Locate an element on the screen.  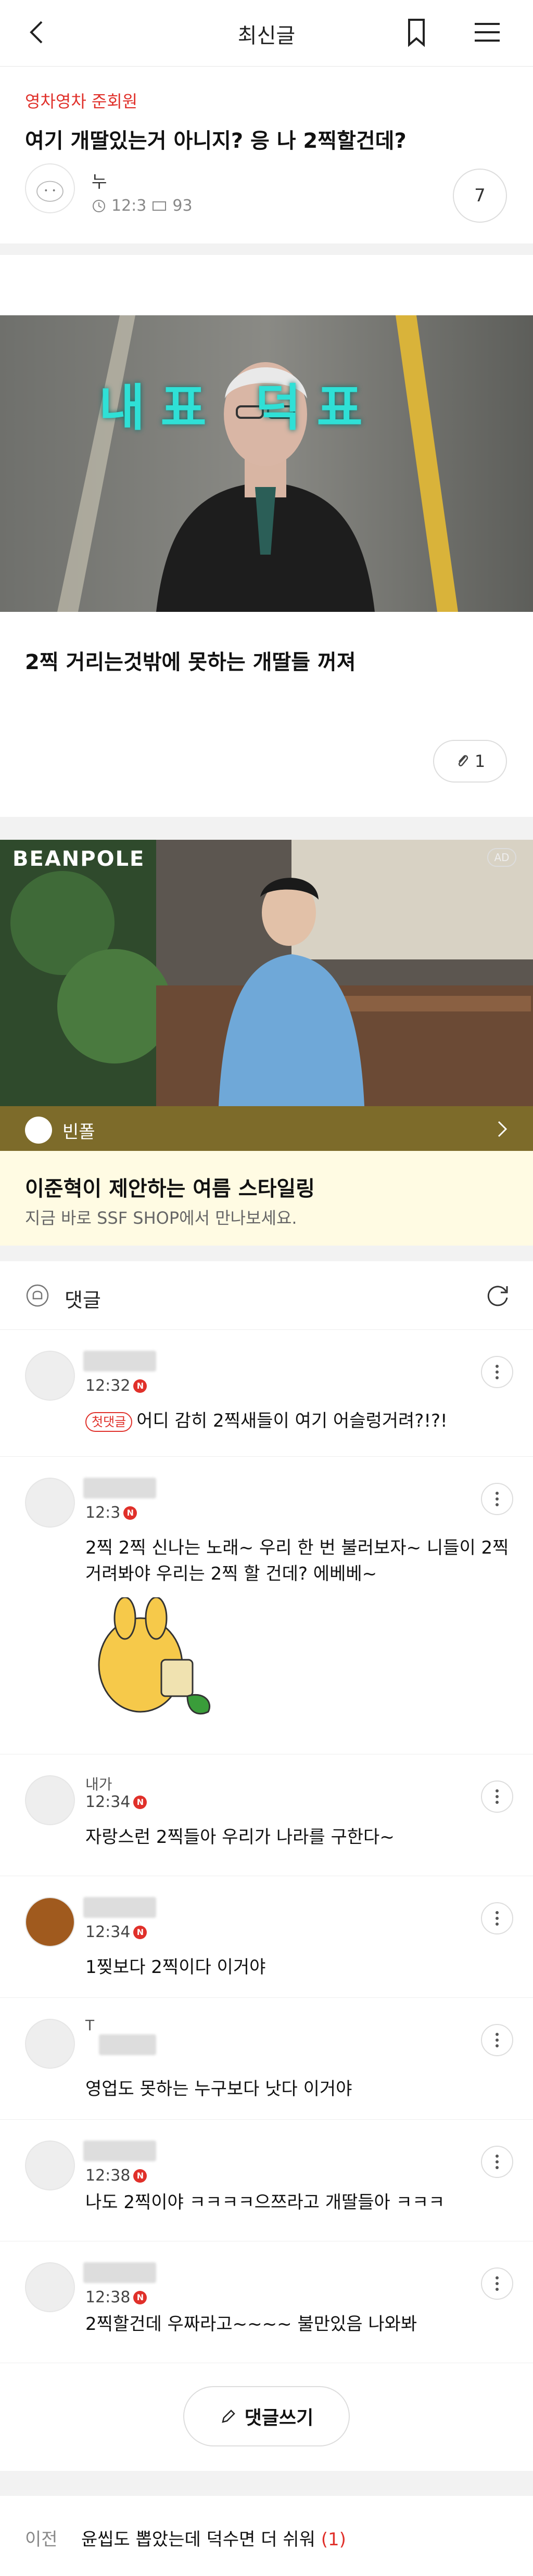
comment-text: 자랑스런 2찍들아 우리가 나라를 구한다~ is located at coordinates (240, 1838).